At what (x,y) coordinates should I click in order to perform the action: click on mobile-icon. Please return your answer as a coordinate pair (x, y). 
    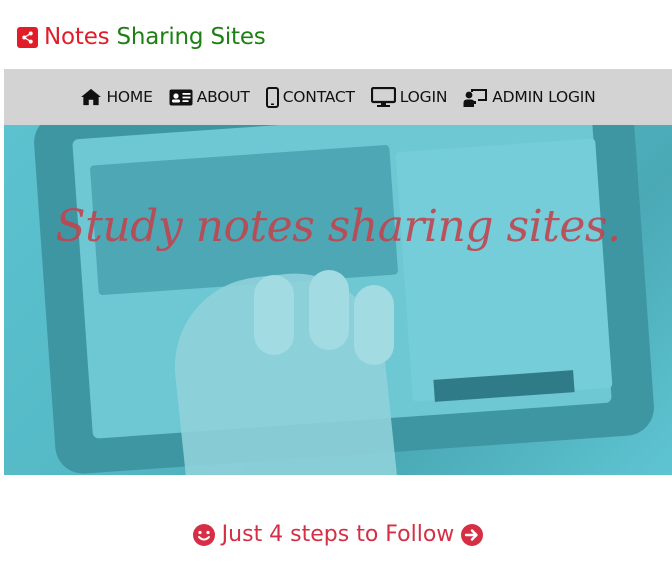
    Looking at the image, I should click on (272, 97).